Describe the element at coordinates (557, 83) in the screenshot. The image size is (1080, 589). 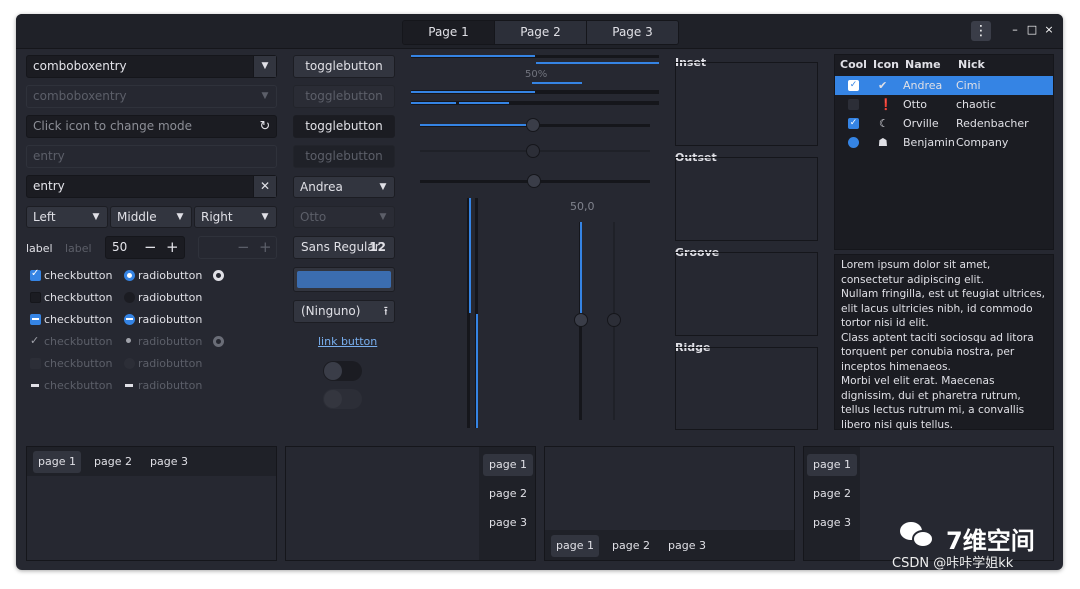
I see `progress-pulse` at that location.